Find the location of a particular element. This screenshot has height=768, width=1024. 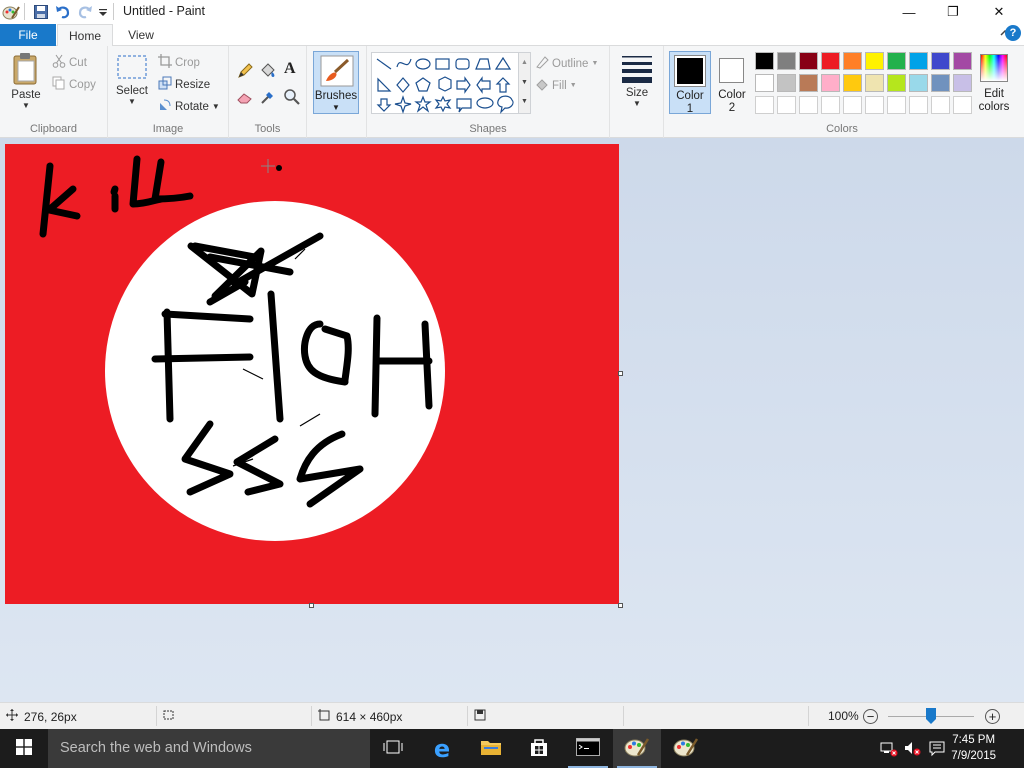

edge-browser-button: e is located at coordinates (442, 748).